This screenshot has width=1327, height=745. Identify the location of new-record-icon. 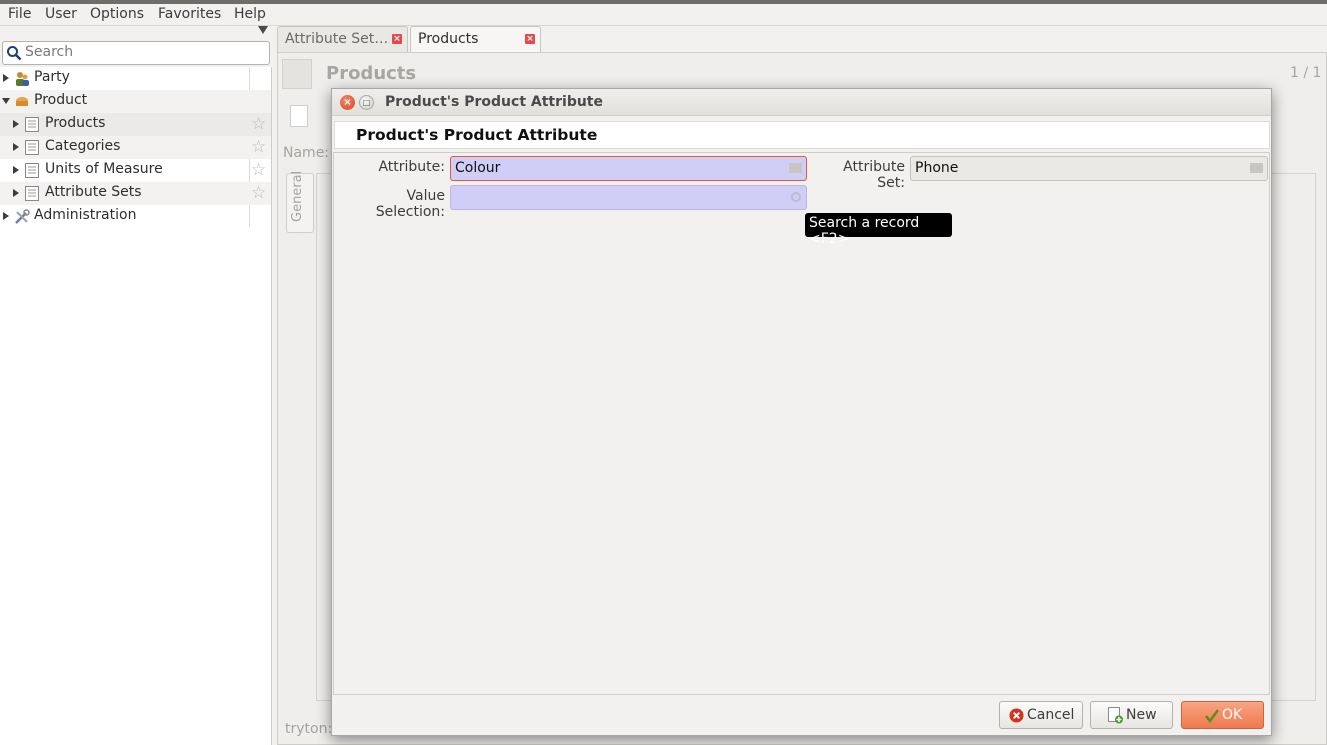
(299, 116).